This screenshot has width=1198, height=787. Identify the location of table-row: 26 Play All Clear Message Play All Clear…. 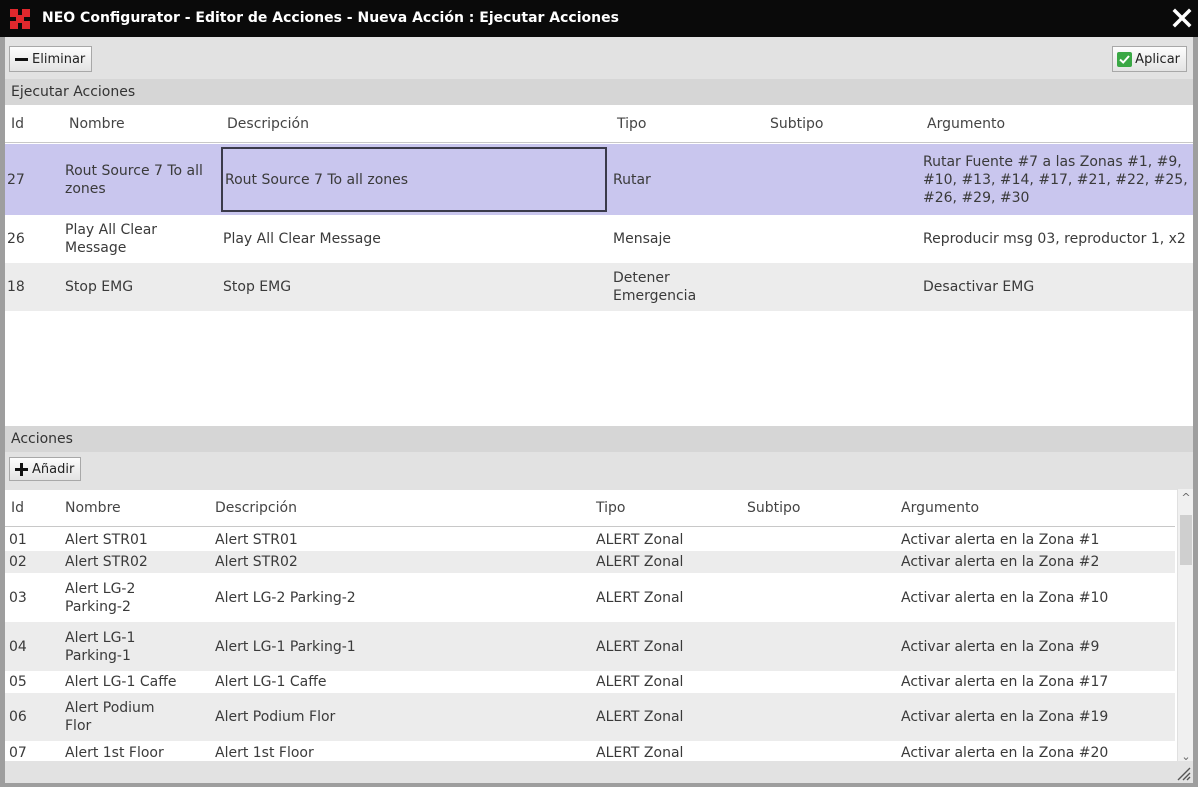
(599, 239).